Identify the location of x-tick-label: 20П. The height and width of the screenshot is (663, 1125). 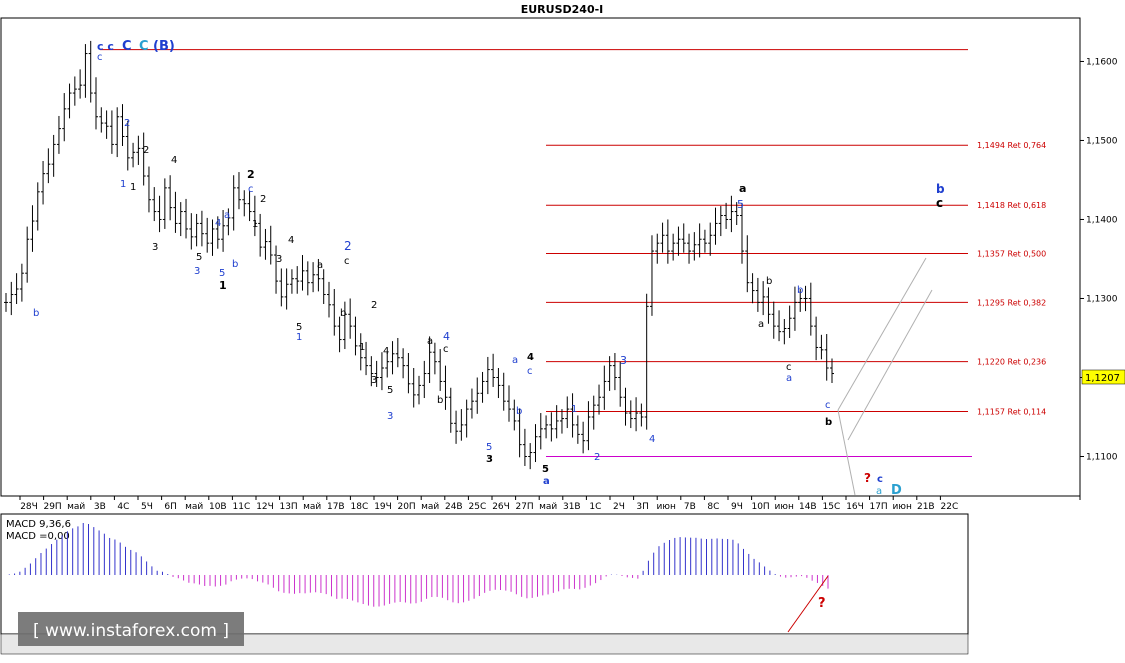
(406, 507).